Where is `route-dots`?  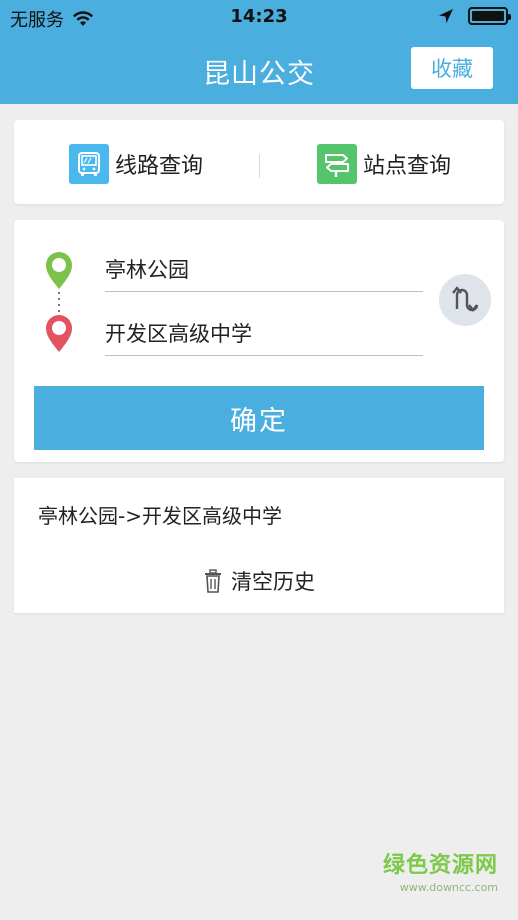
route-dots is located at coordinates (59, 303).